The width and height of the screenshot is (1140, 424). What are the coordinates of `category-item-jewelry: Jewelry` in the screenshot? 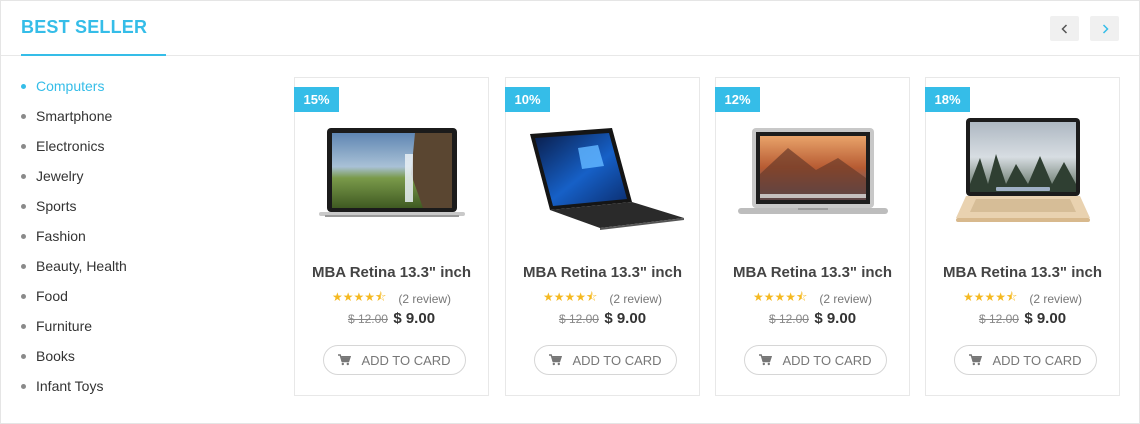 It's located at (74, 176).